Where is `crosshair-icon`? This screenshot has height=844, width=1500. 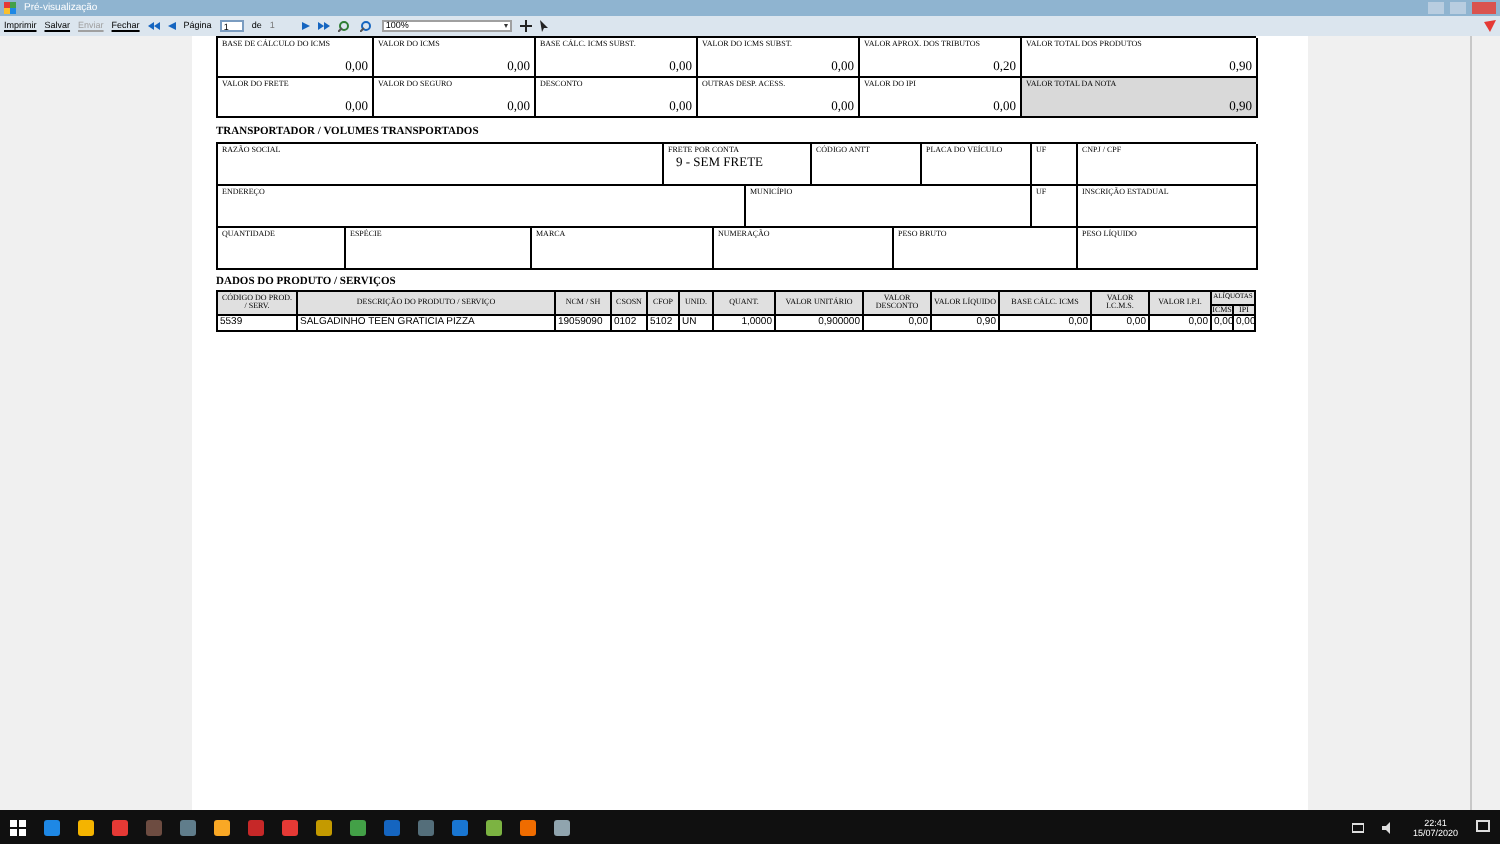 crosshair-icon is located at coordinates (525, 26).